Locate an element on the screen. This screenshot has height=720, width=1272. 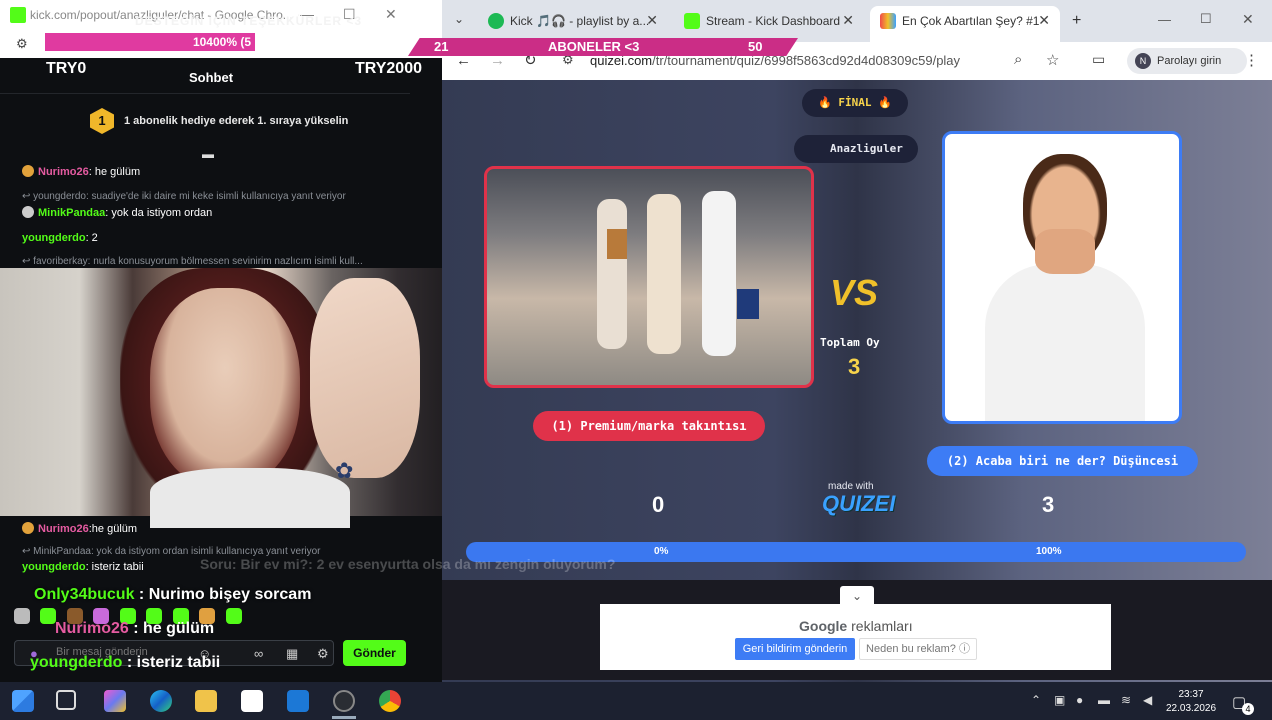
webcam-feed: ✿ is located at coordinates (221, 398).